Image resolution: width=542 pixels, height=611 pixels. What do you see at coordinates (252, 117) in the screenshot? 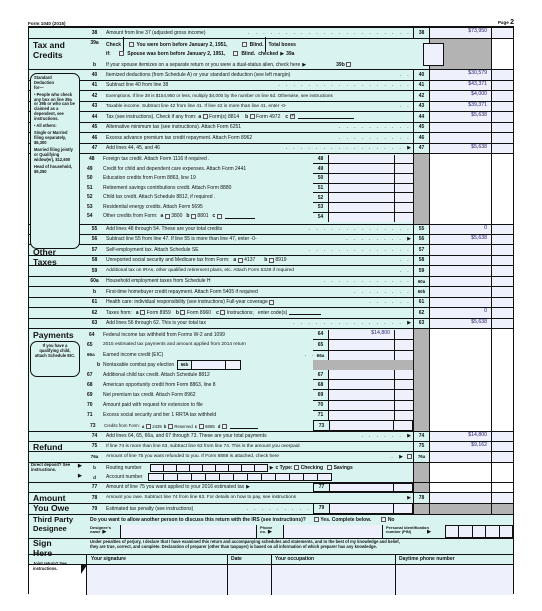
I see `line-44-form-4972-checkbox` at bounding box center [252, 117].